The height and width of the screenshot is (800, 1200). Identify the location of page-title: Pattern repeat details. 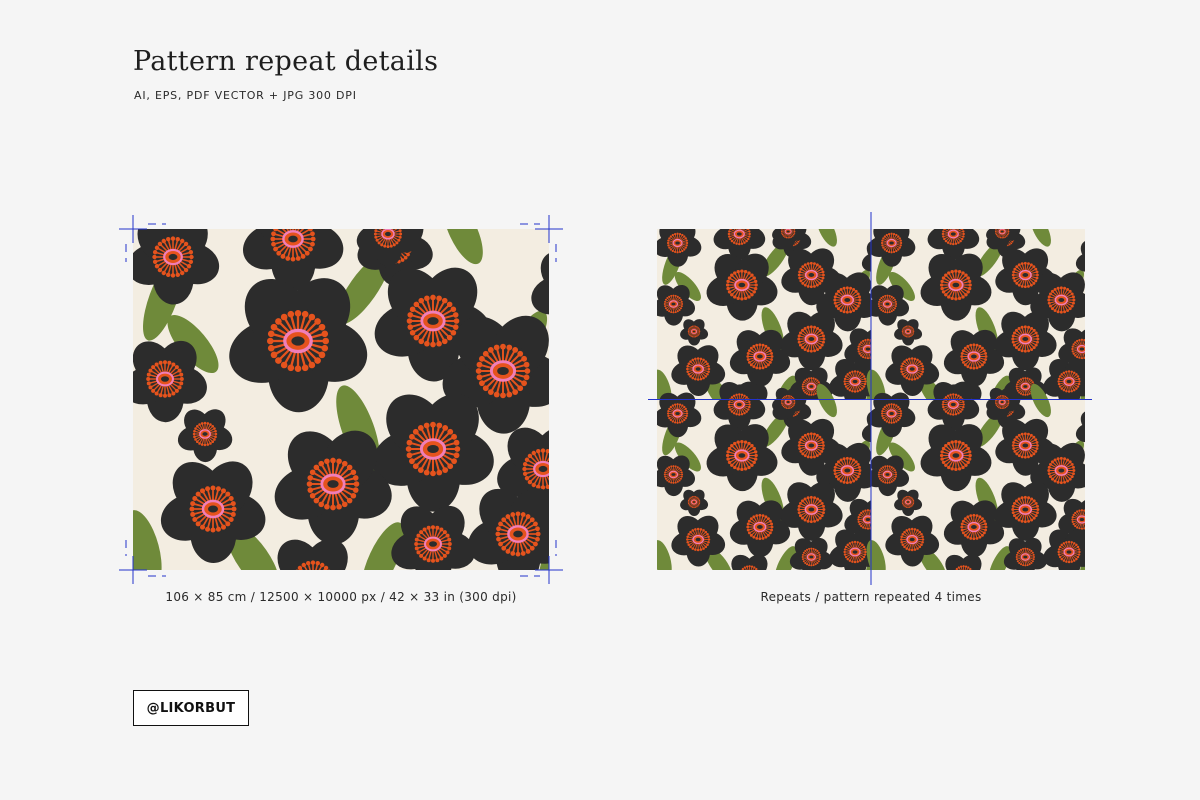
(286, 61).